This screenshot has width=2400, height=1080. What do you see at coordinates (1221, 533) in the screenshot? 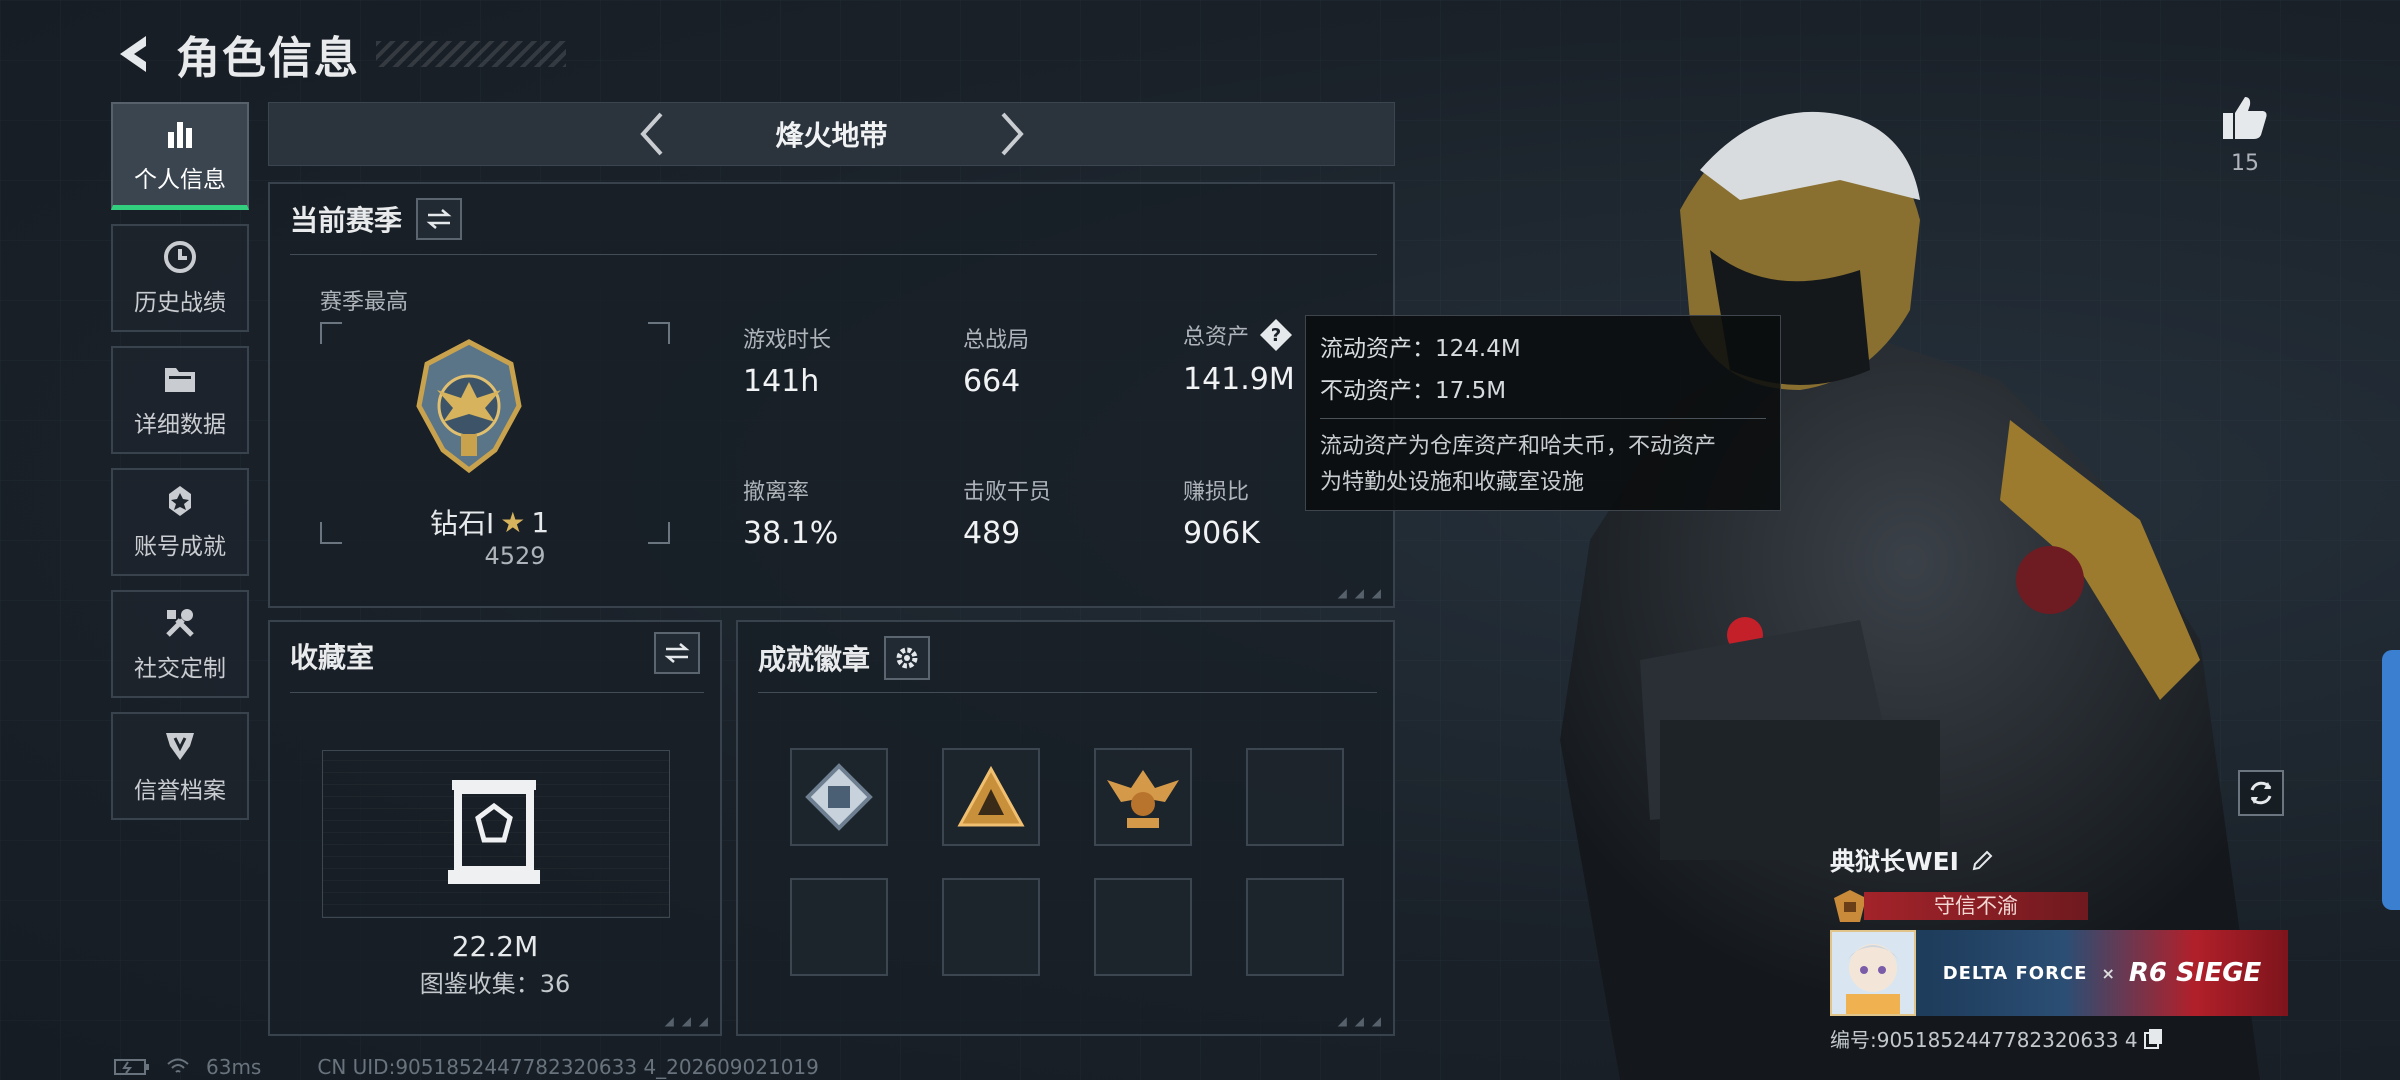
I see `stat-value: 906K` at bounding box center [1221, 533].